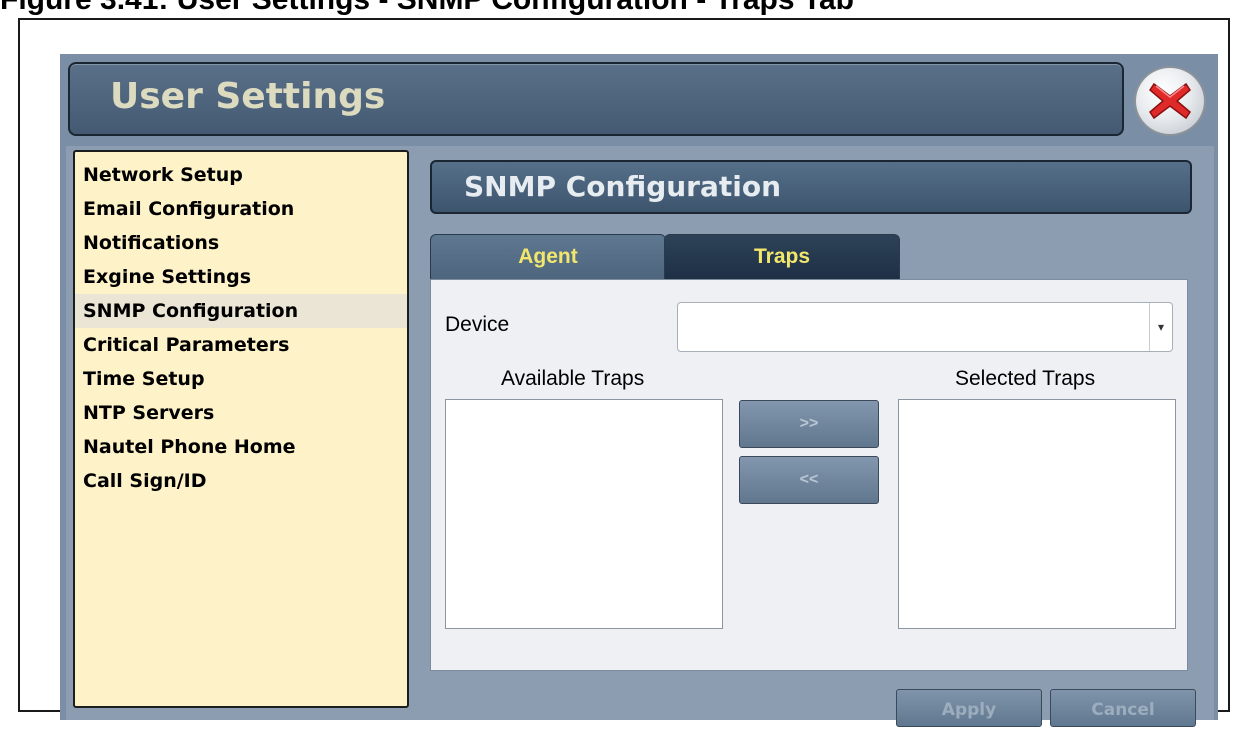 The image size is (1244, 730). I want to click on panel-title-bar: SNMP Configuration, so click(811, 187).